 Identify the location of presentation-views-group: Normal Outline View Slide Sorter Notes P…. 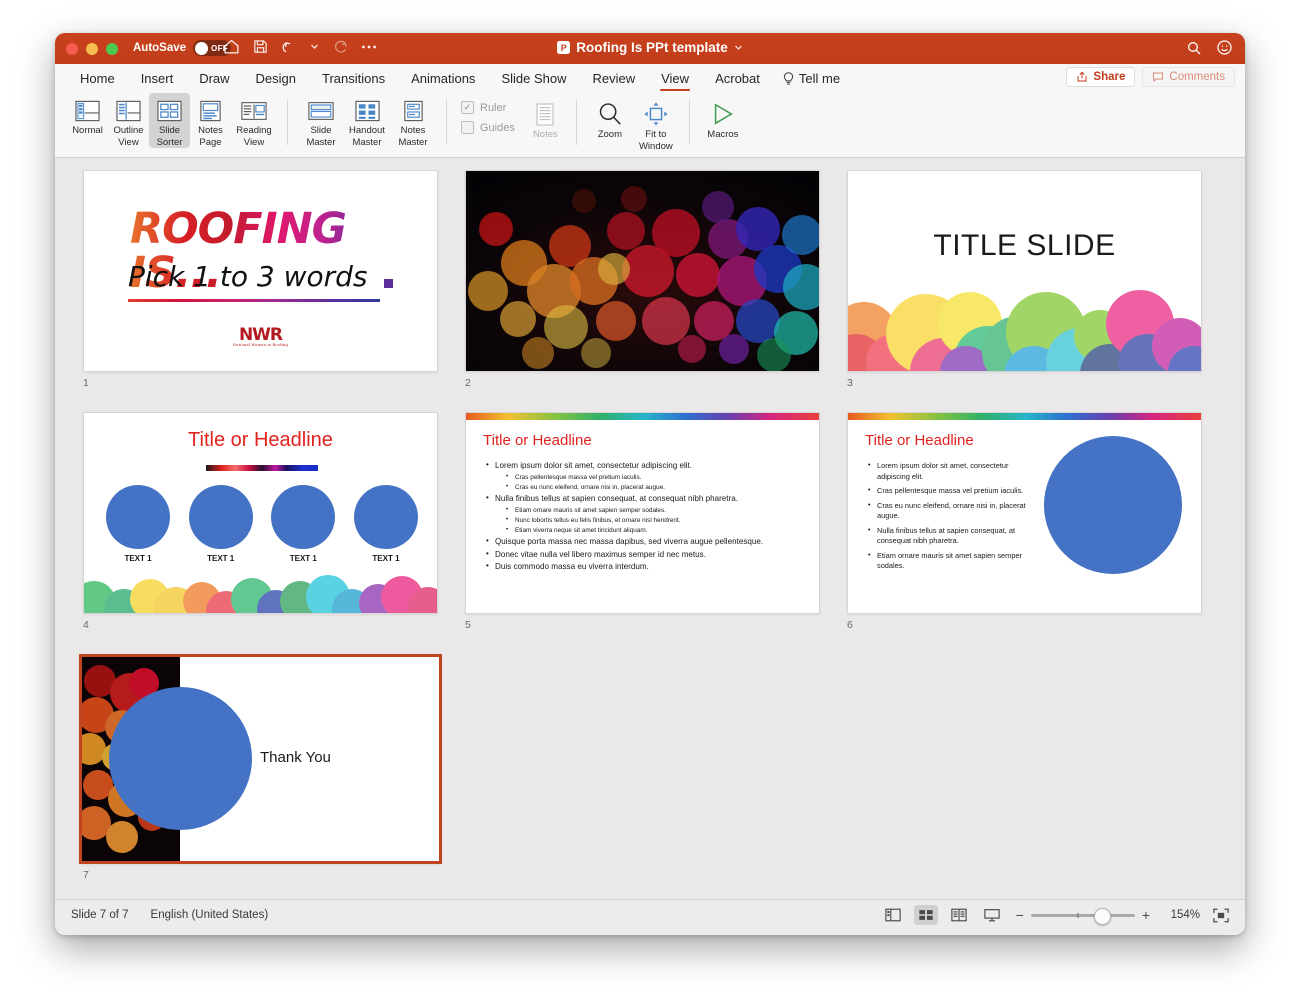
(172, 125).